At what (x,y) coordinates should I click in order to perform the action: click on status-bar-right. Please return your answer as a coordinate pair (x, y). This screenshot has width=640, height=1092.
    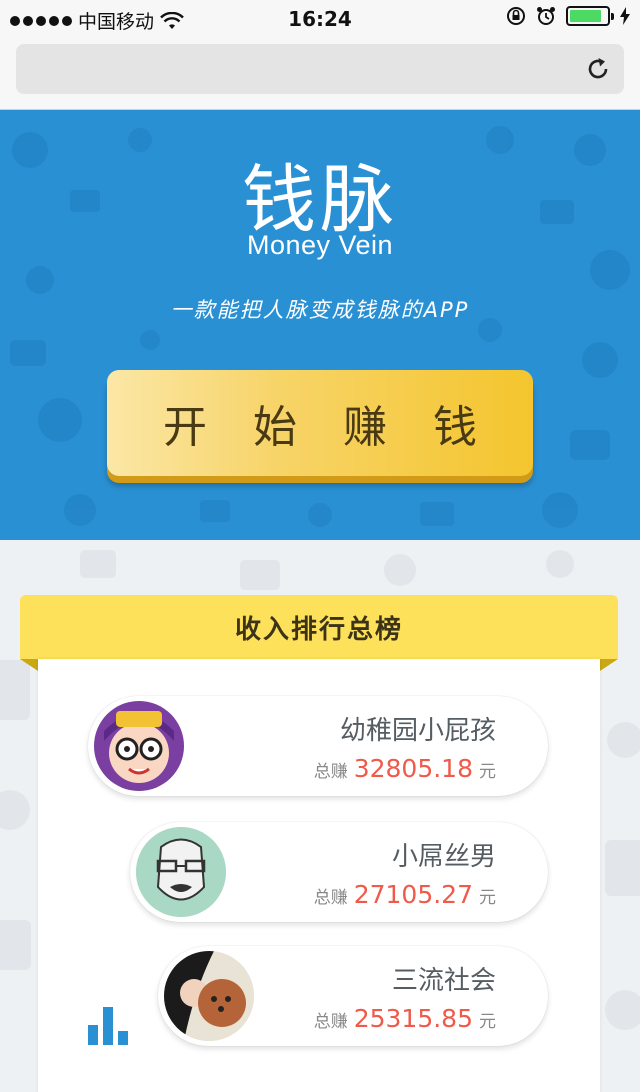
    Looking at the image, I should click on (568, 16).